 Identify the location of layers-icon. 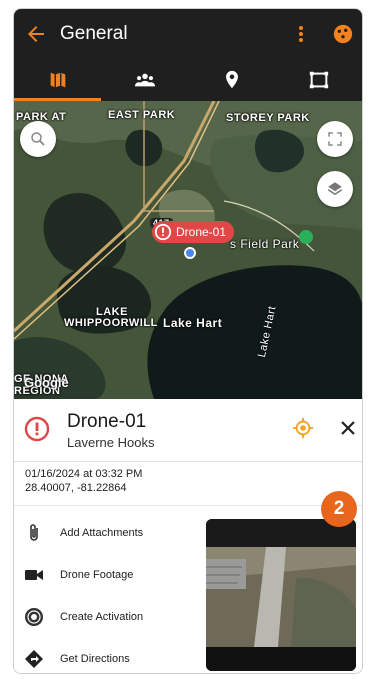
(335, 189).